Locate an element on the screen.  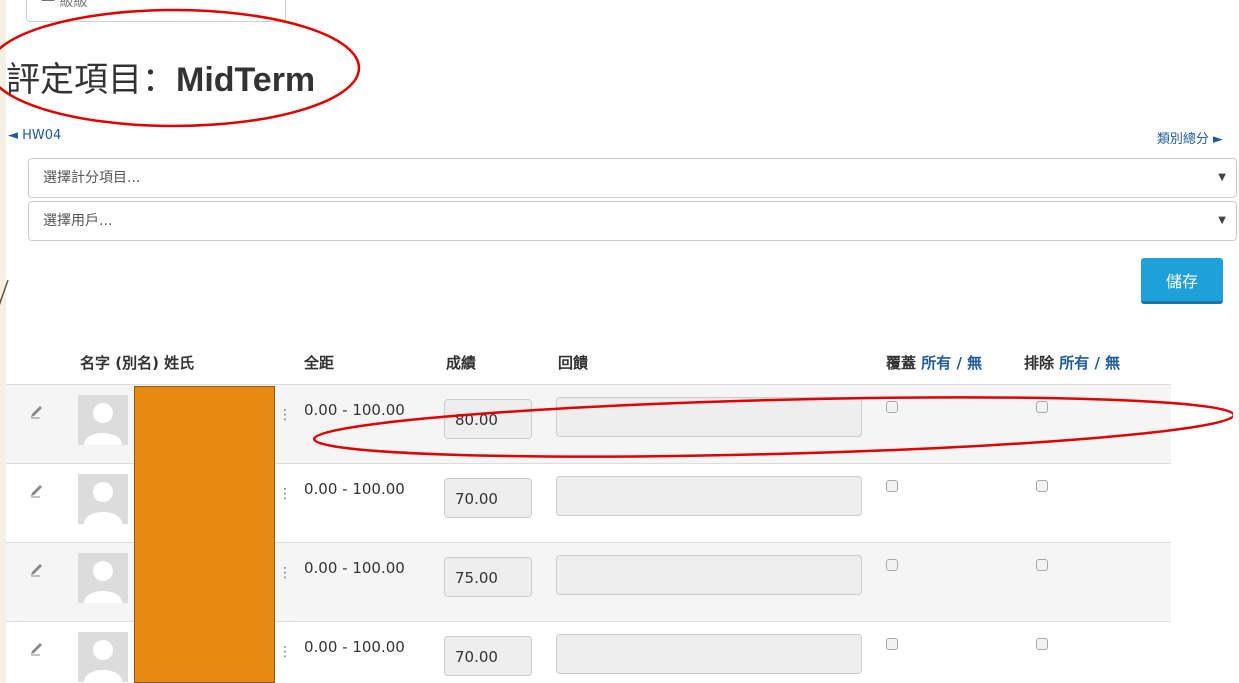
header-exclude-label: 排除 is located at coordinates (1039, 363).